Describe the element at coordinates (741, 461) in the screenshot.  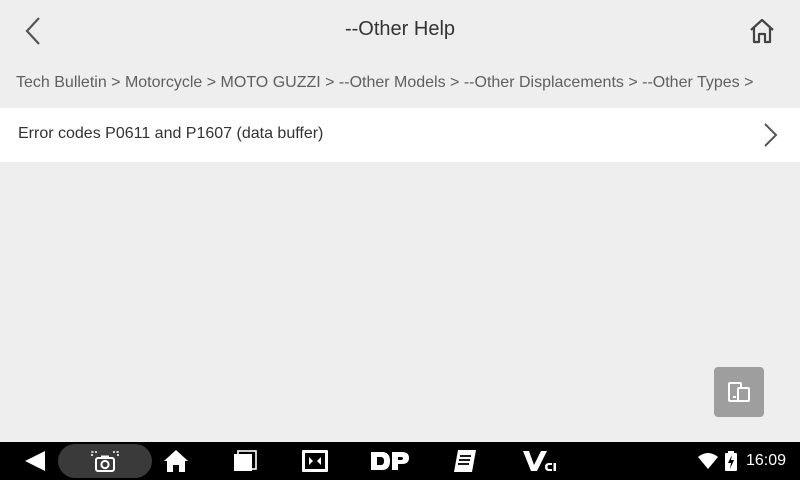
I see `status-area: 16:09` at that location.